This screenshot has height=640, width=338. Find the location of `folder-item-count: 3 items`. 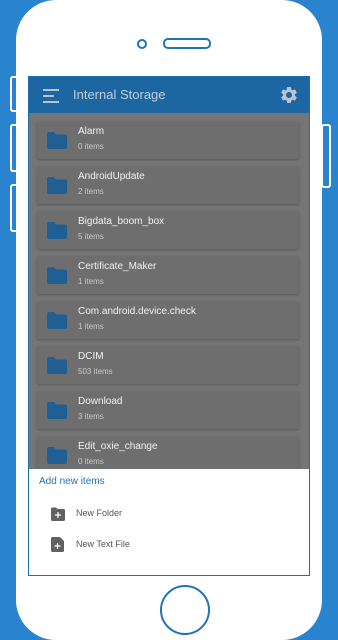

folder-item-count: 3 items is located at coordinates (91, 416).